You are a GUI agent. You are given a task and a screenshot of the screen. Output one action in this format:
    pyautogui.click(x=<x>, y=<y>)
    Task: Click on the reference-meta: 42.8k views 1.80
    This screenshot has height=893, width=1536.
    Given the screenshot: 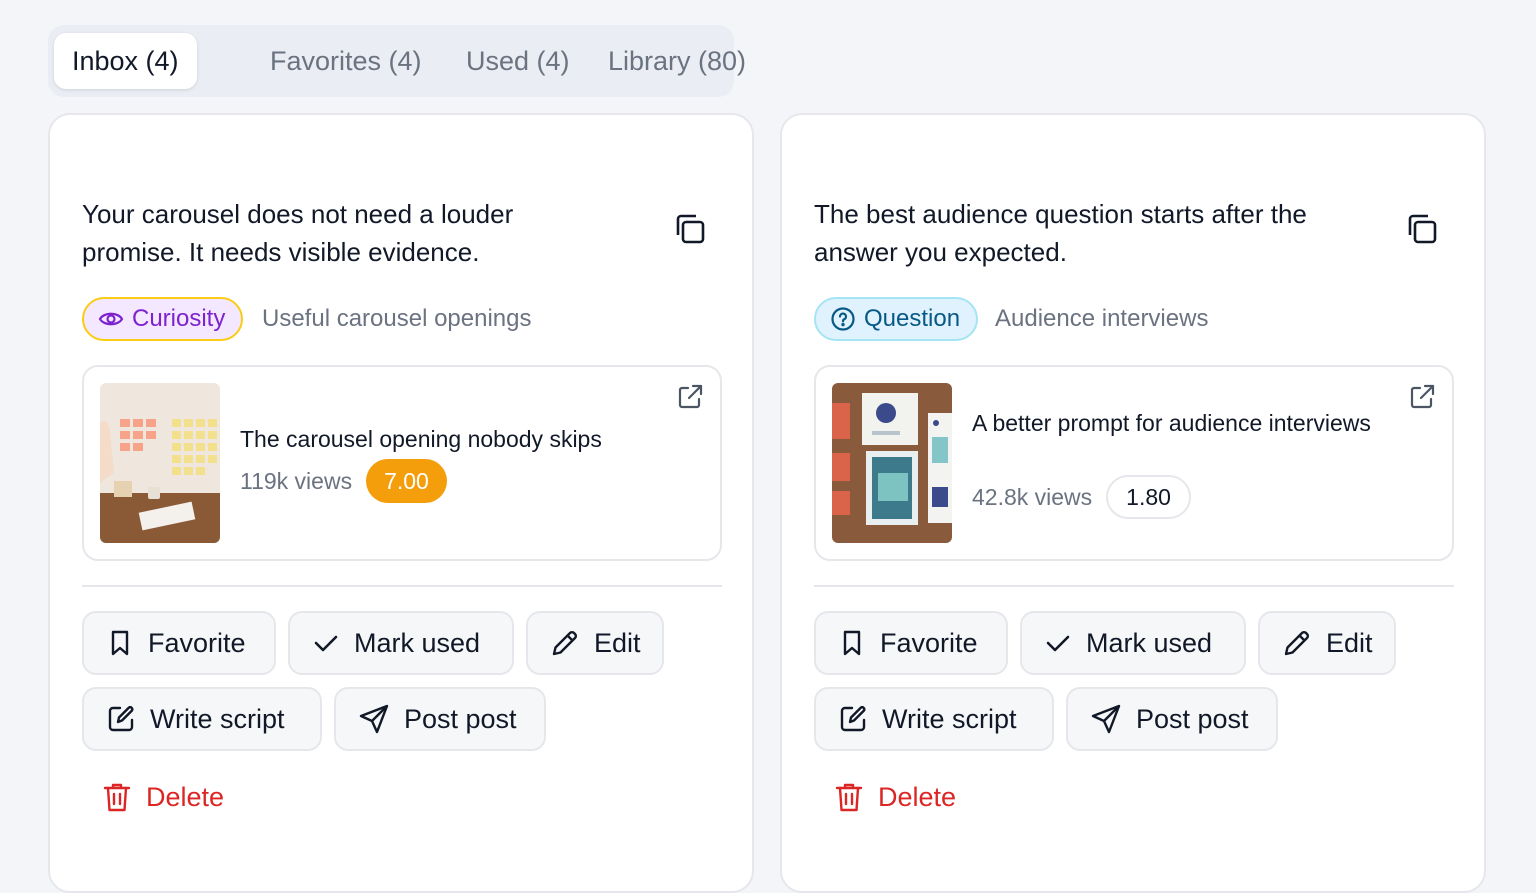 What is the action you would take?
    pyautogui.click(x=1081, y=497)
    